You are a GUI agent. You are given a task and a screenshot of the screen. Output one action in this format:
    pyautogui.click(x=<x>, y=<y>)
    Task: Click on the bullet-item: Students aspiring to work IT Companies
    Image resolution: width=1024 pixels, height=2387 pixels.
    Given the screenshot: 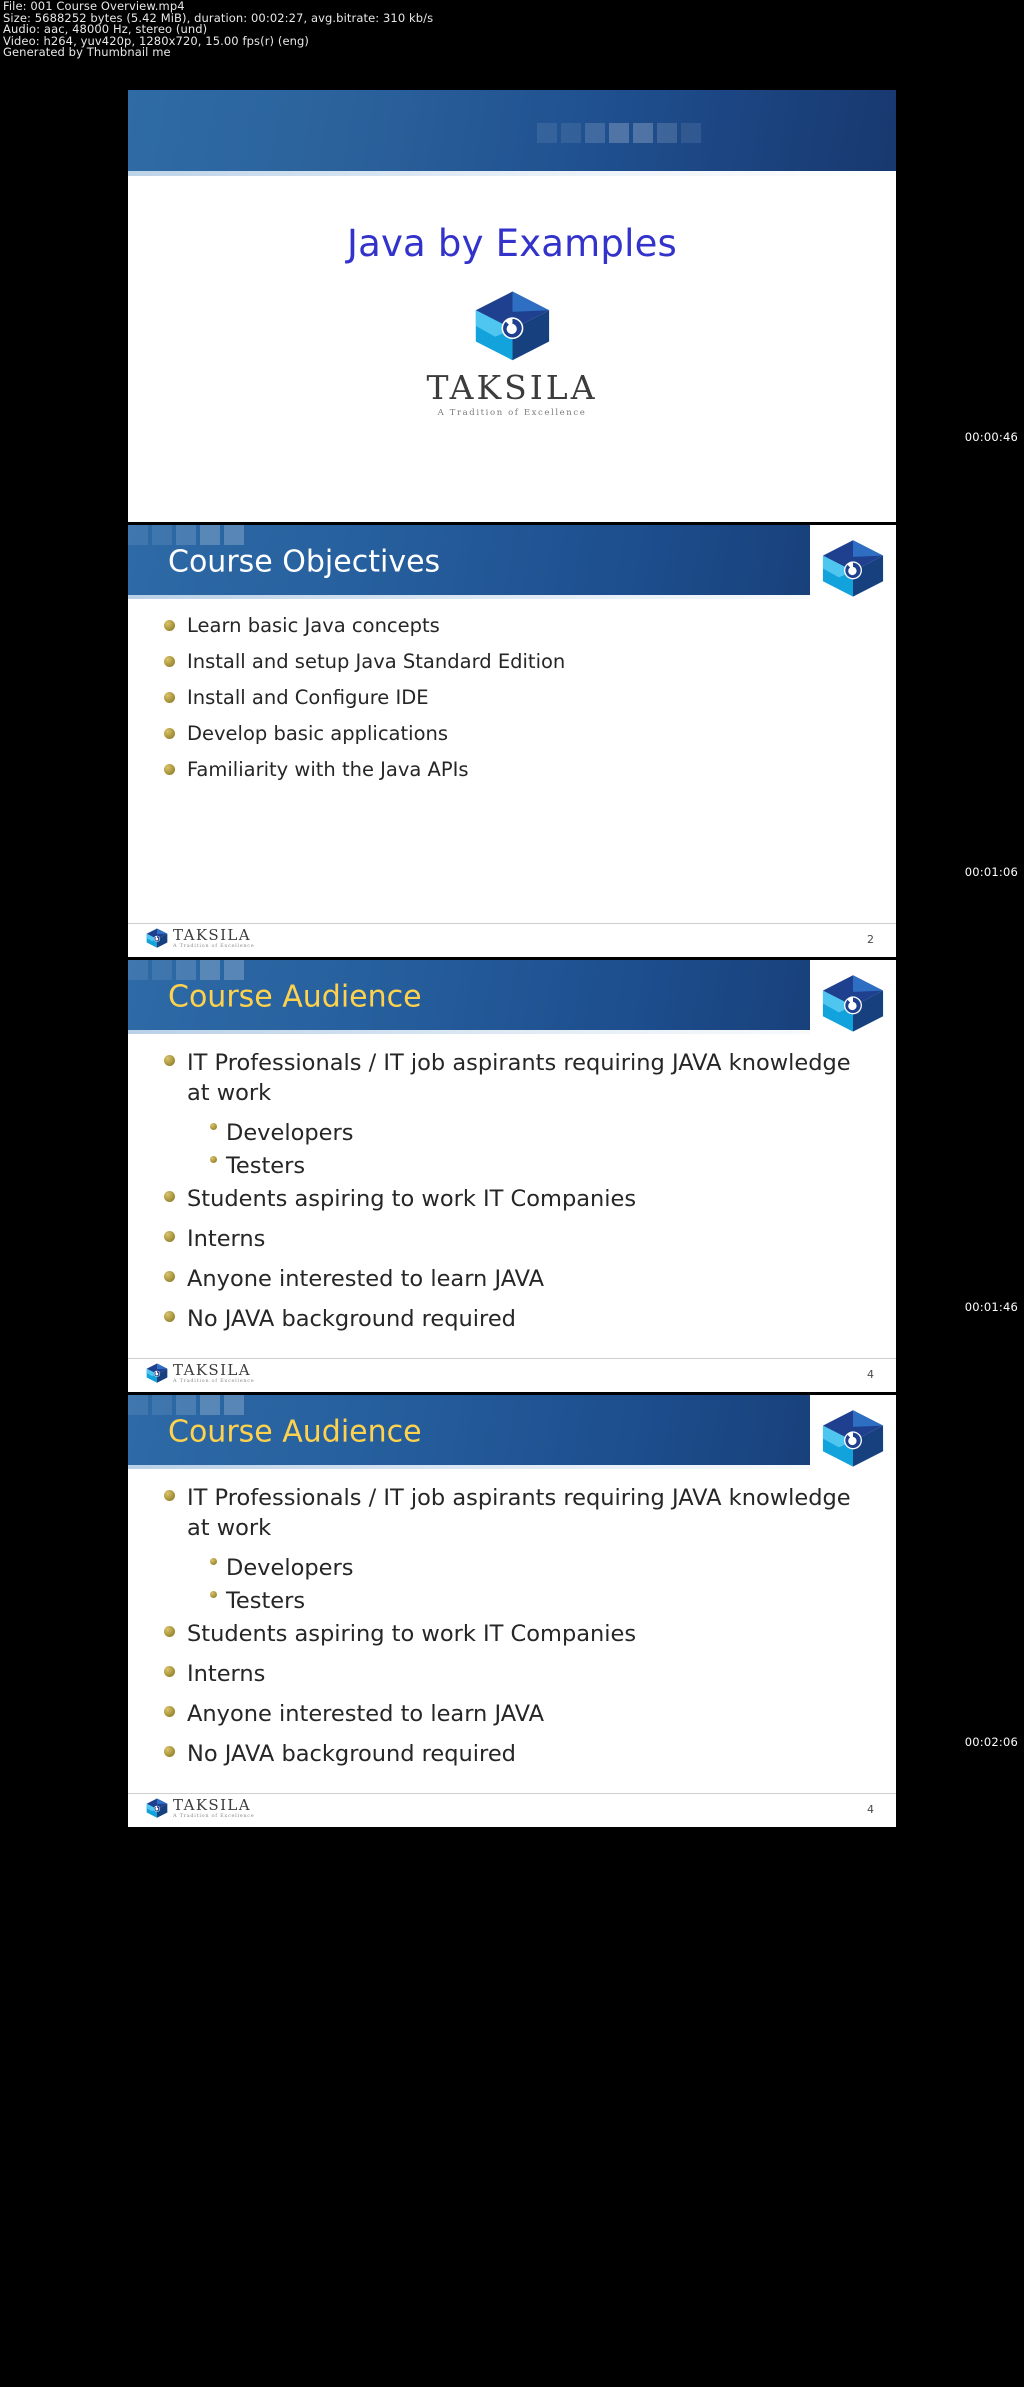 What is the action you would take?
    pyautogui.click(x=518, y=1199)
    